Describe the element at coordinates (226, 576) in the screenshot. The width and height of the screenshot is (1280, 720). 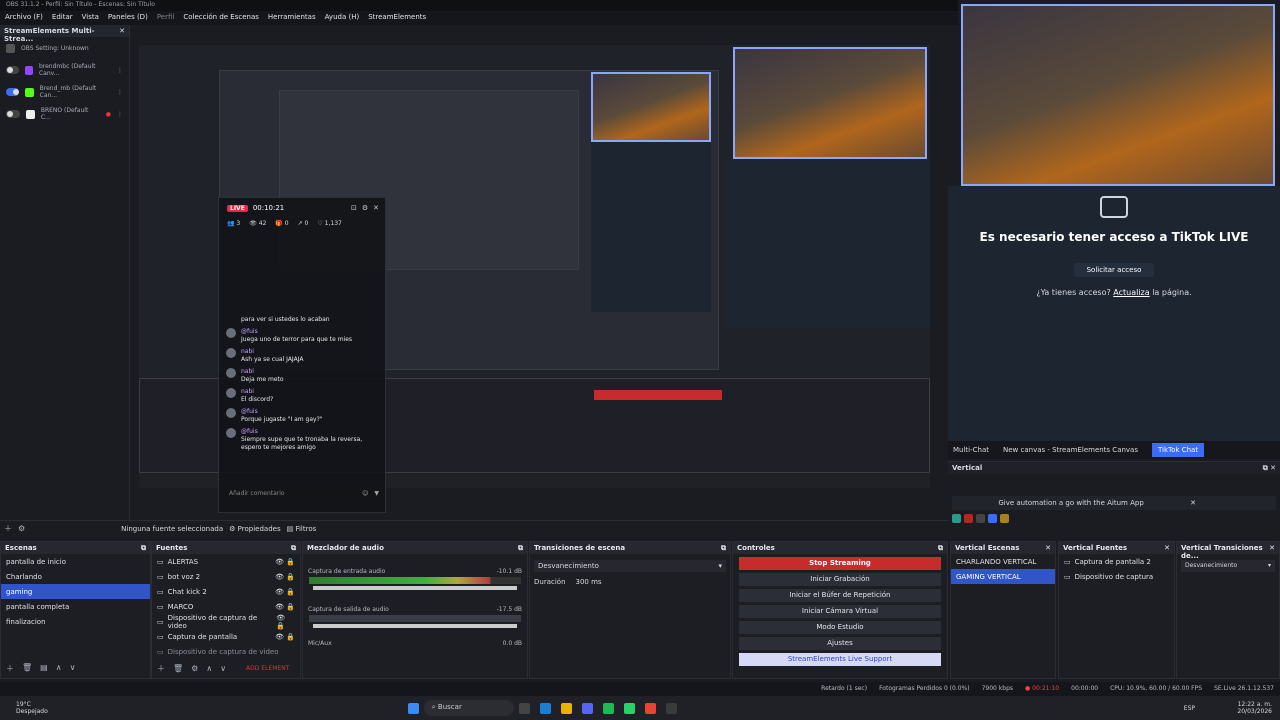
I see `source-item: ▭ bot voz 2 👁 🔒` at that location.